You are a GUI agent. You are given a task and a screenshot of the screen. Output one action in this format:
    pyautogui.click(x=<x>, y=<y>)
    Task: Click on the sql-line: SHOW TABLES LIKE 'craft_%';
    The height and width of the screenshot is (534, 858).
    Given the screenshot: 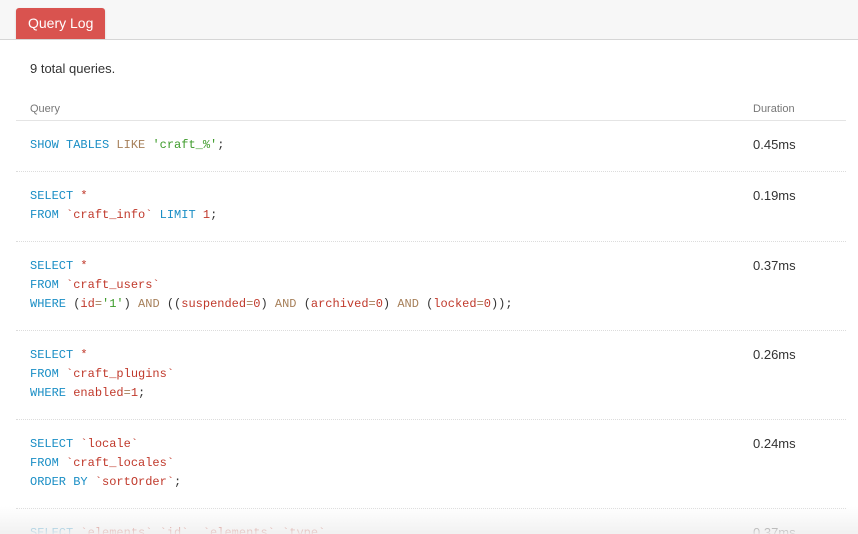 What is the action you would take?
    pyautogui.click(x=127, y=145)
    